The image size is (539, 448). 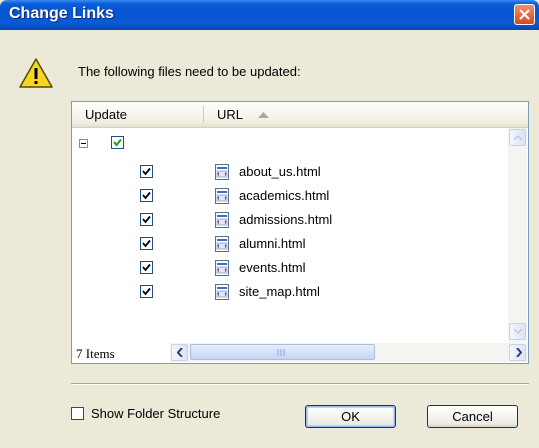 I want to click on file-row: alumni.html, so click(x=290, y=244).